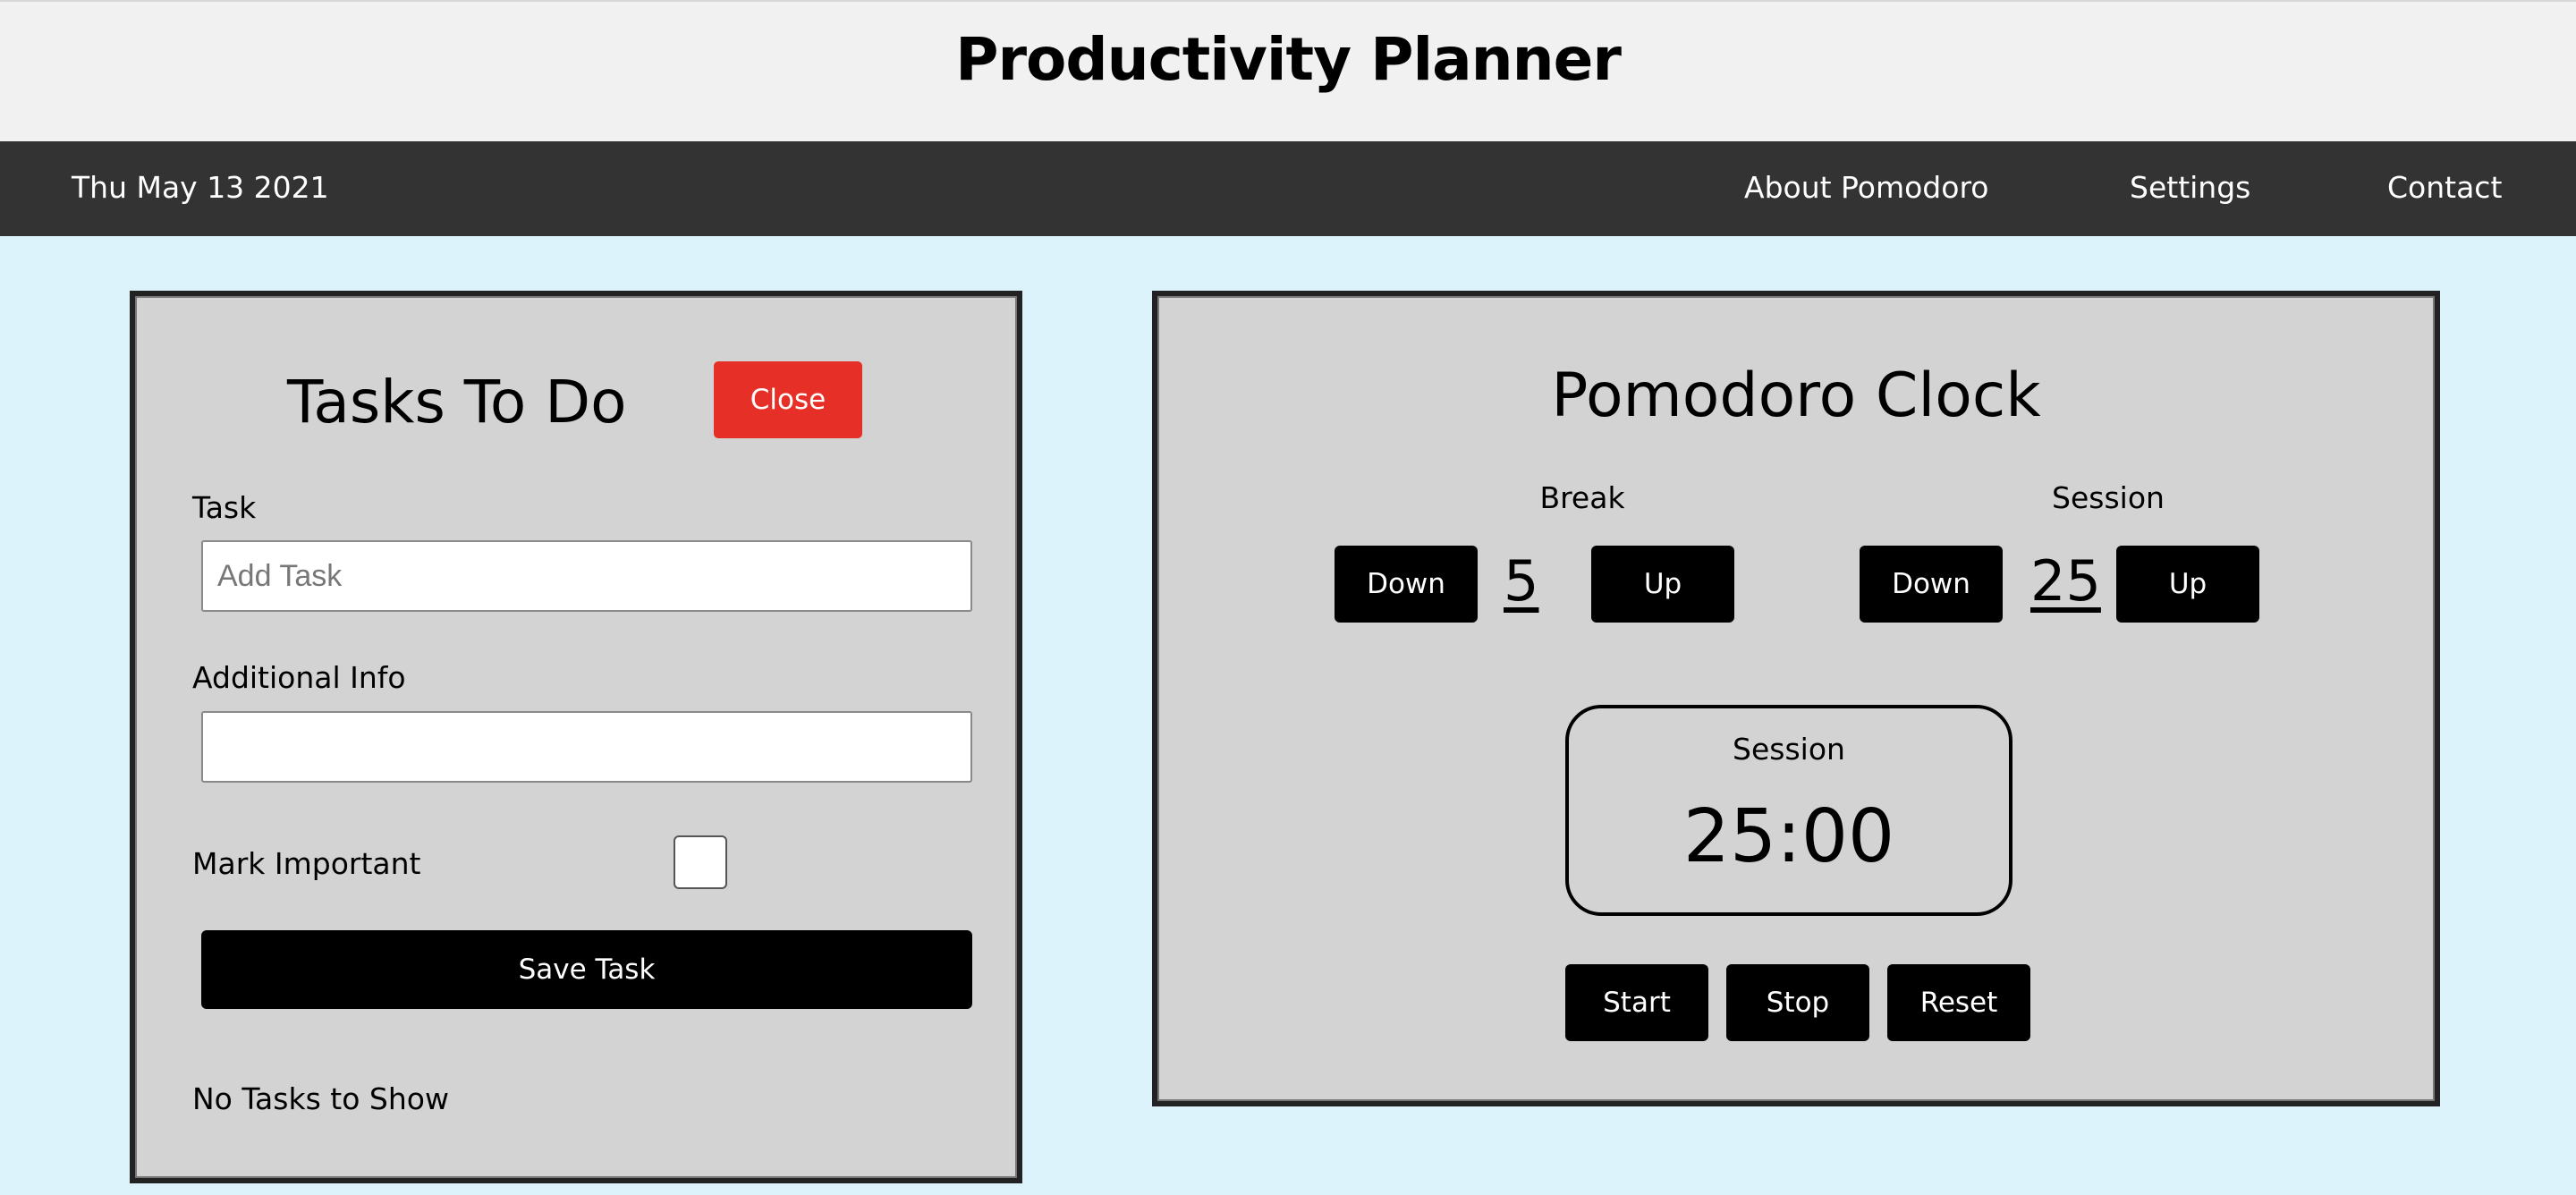  I want to click on session-up-button: Up, so click(2187, 584).